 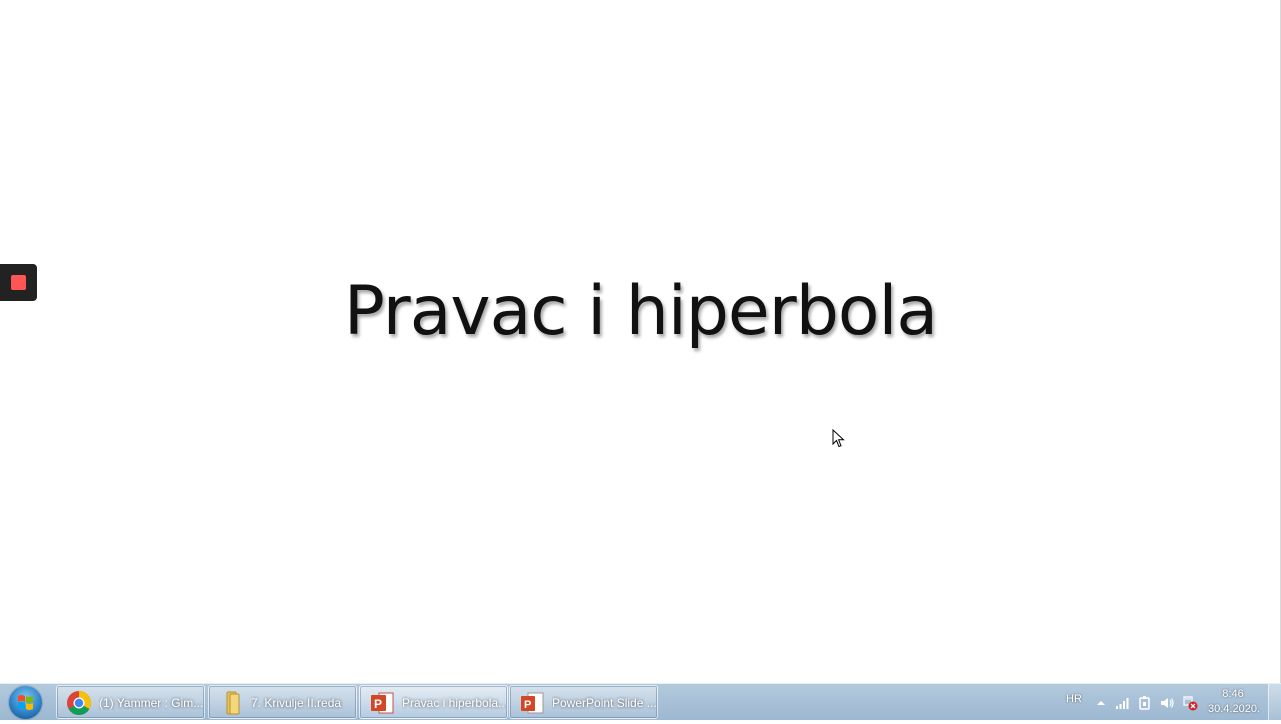 I want to click on taskbar-item-label: 7. Krivulje II.reda, so click(x=296, y=703).